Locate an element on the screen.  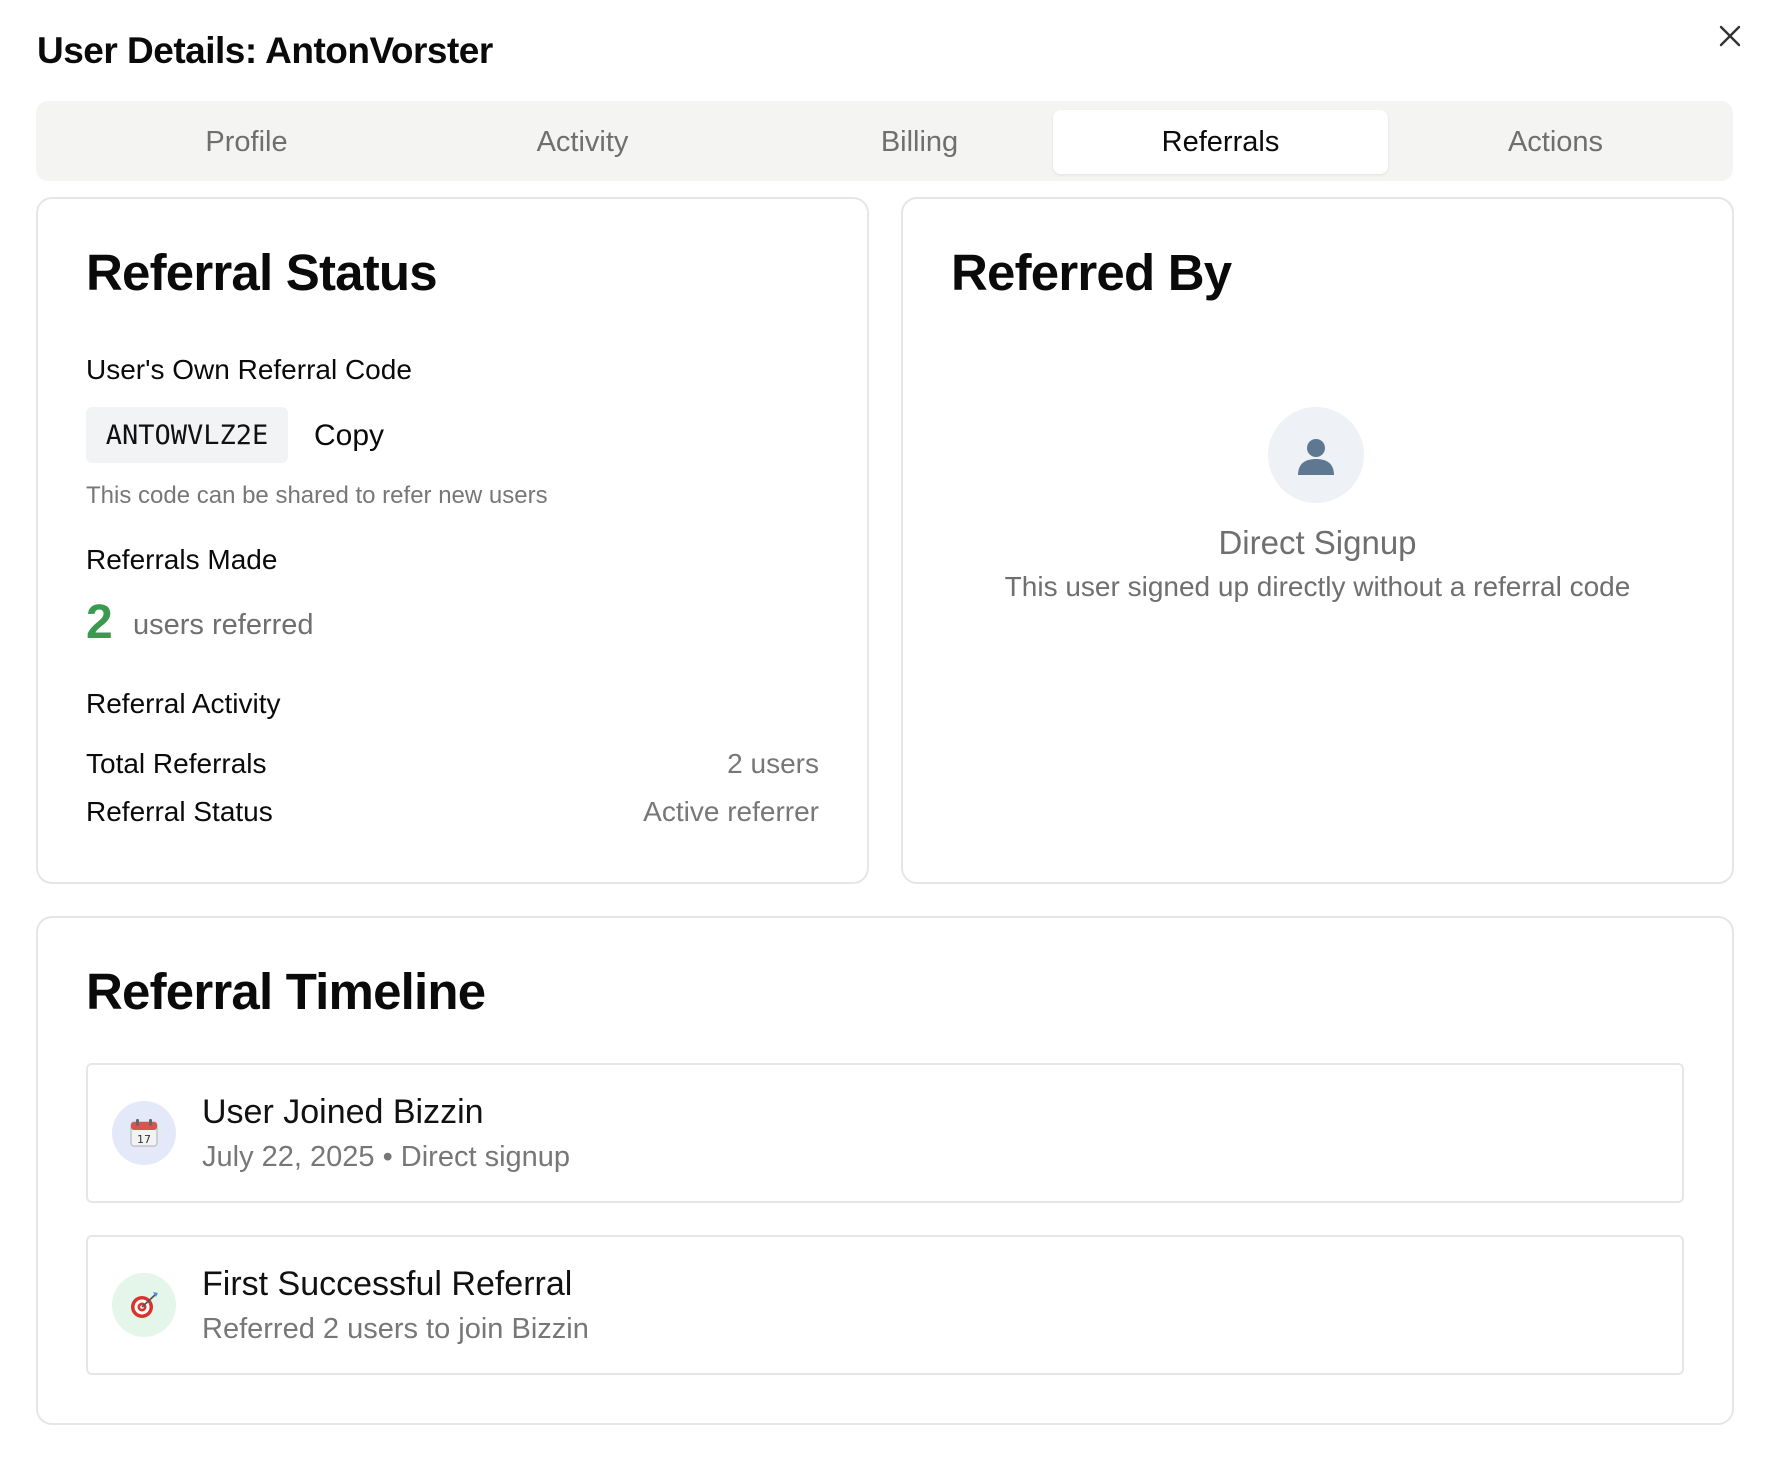
timeline-icon-wrap is located at coordinates (144, 1305).